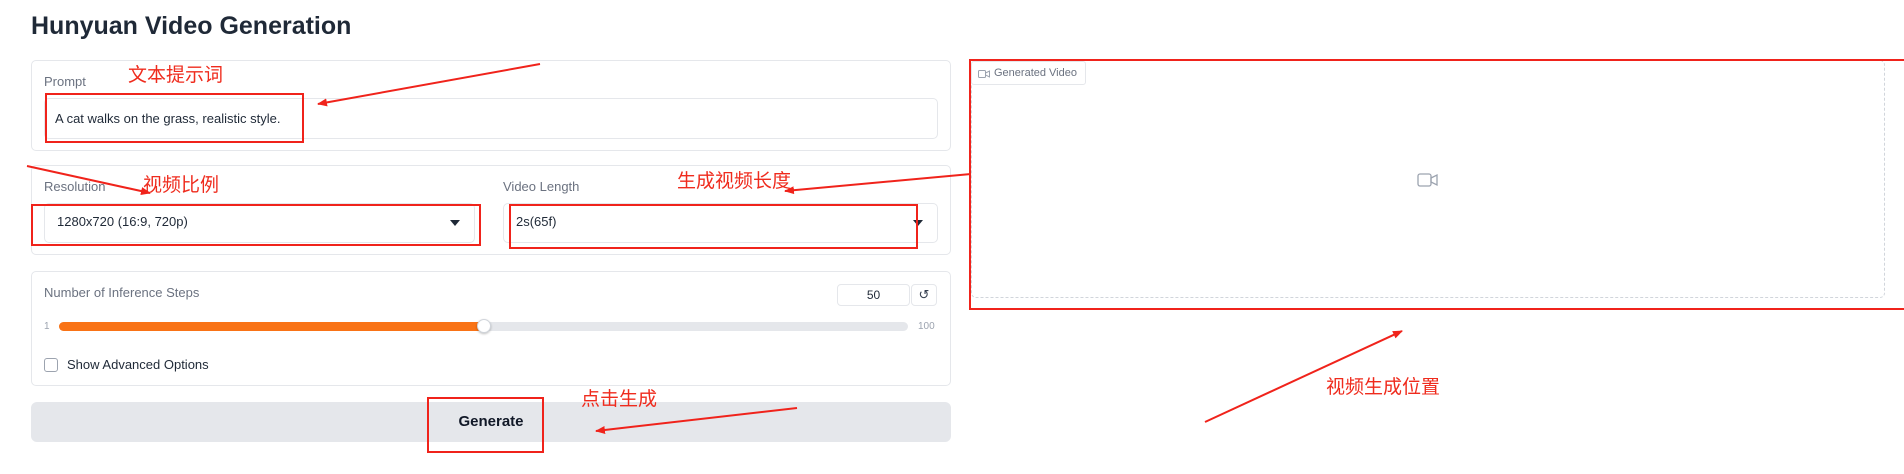  I want to click on generate-arrow, so click(696, 420).